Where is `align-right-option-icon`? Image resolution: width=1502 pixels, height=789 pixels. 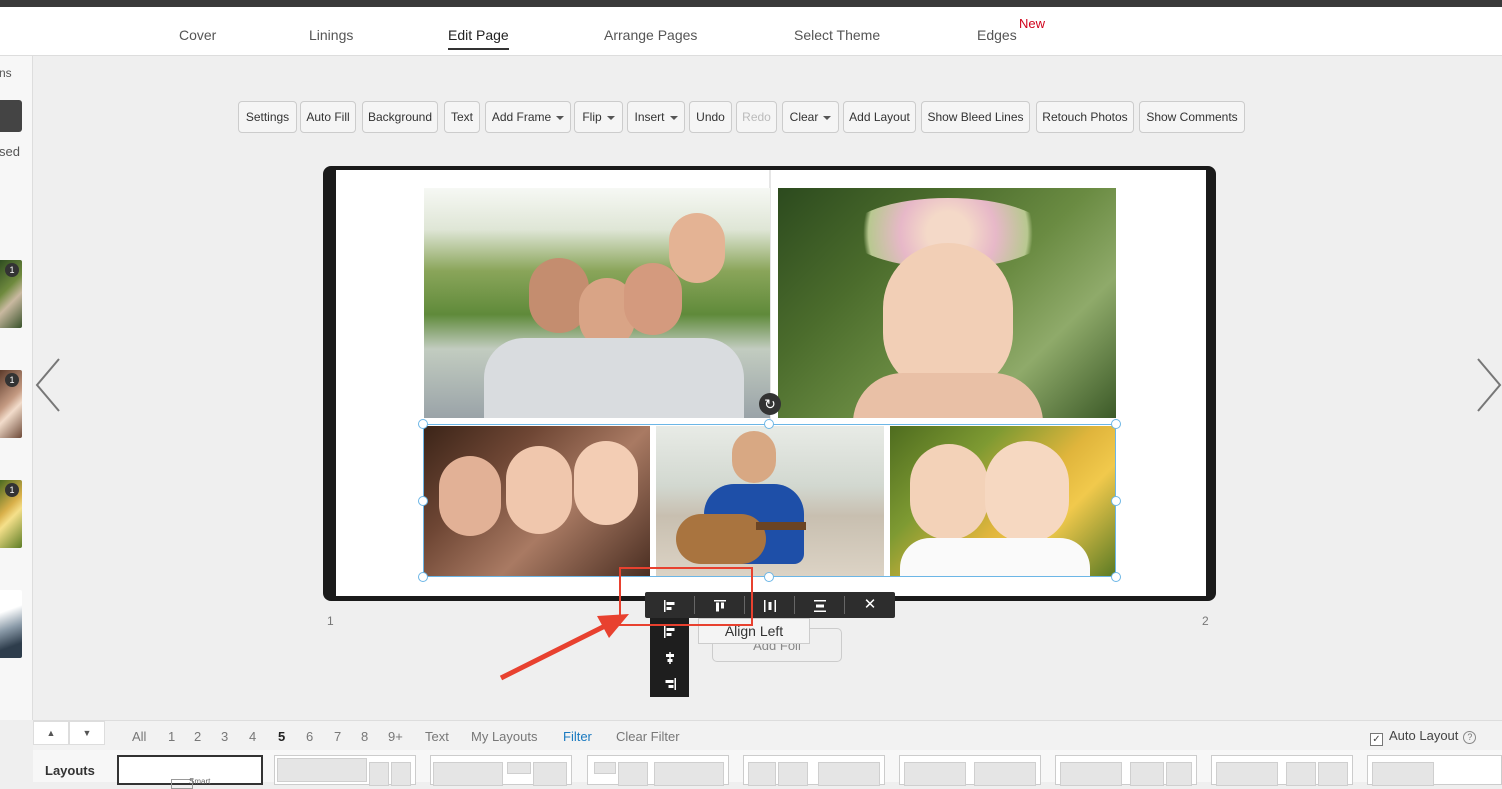 align-right-option-icon is located at coordinates (669, 683).